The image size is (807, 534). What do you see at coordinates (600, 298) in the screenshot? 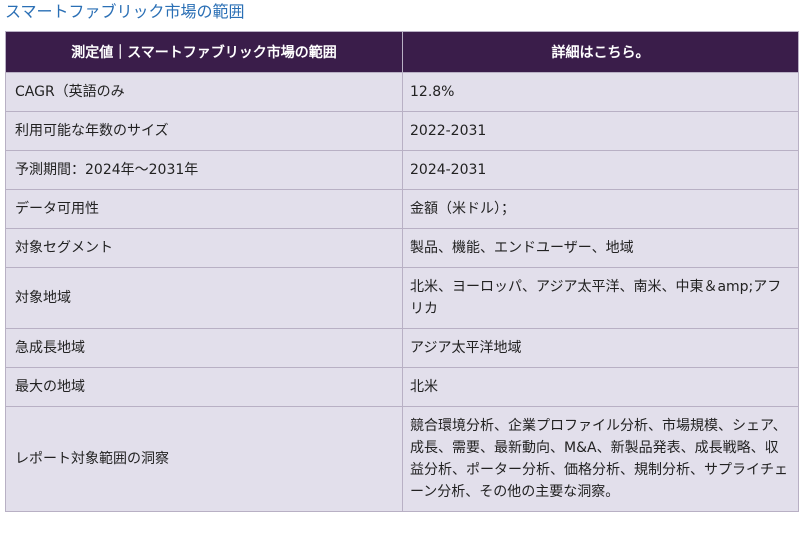
I see `row-value: 北米、ヨーロッパ、アジア太平洋、南米、中東＆amp;アフリカ` at bounding box center [600, 298].